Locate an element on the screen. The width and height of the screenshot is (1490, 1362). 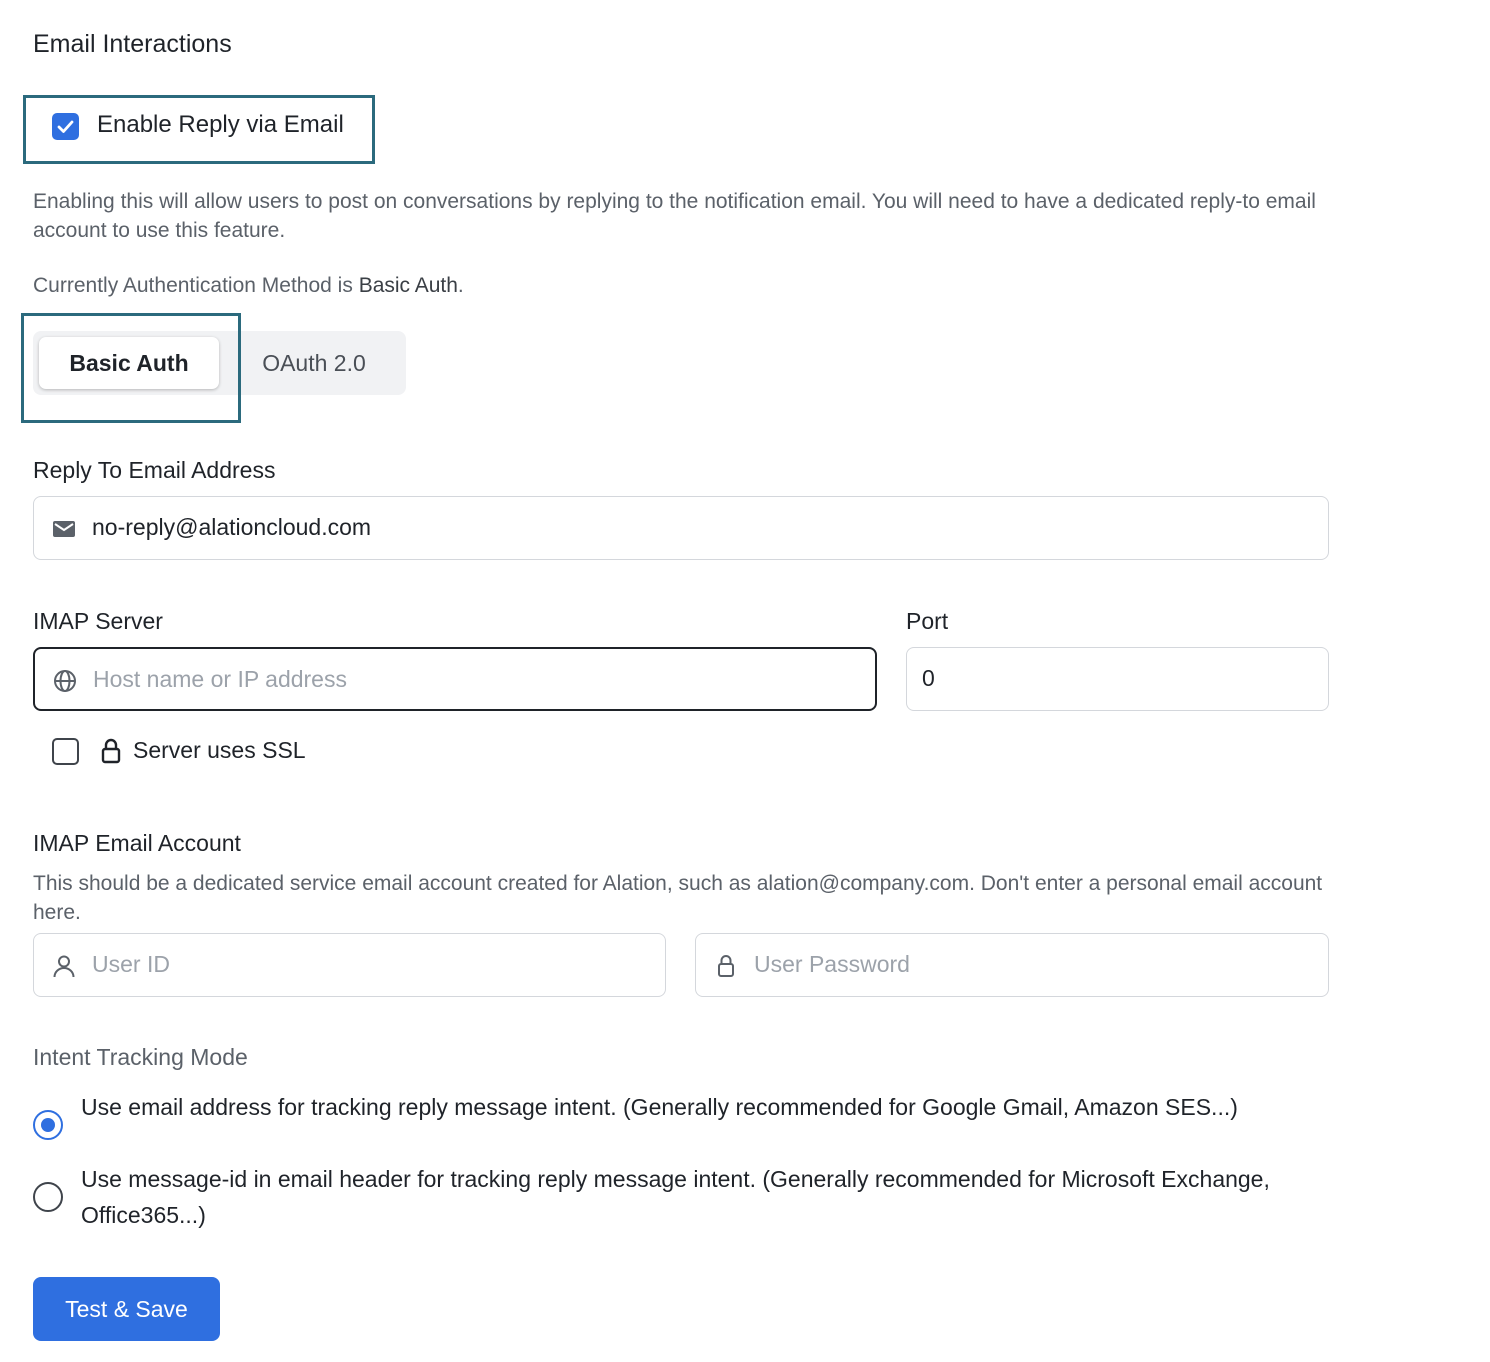
imap-account-label: IMAP Email Account is located at coordinates (137, 843).